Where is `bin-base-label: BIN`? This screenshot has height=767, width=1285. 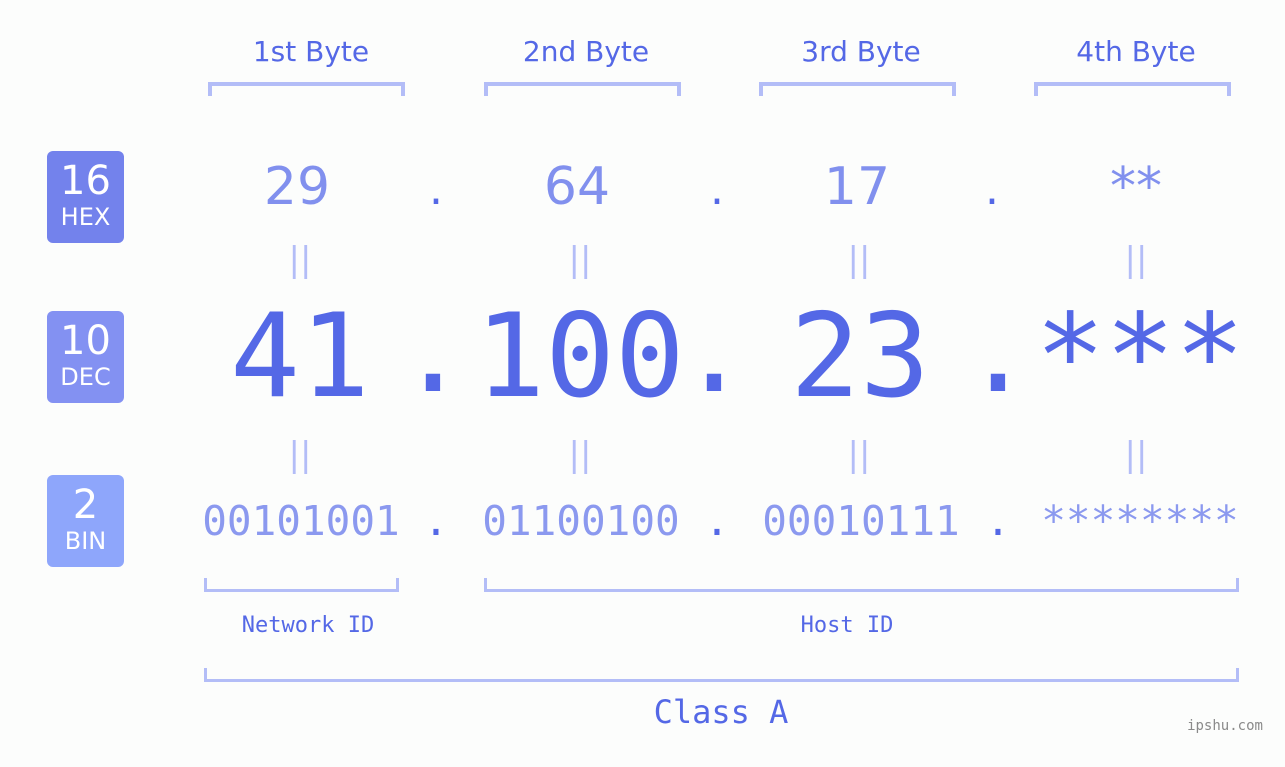
bin-base-label: BIN is located at coordinates (85, 541).